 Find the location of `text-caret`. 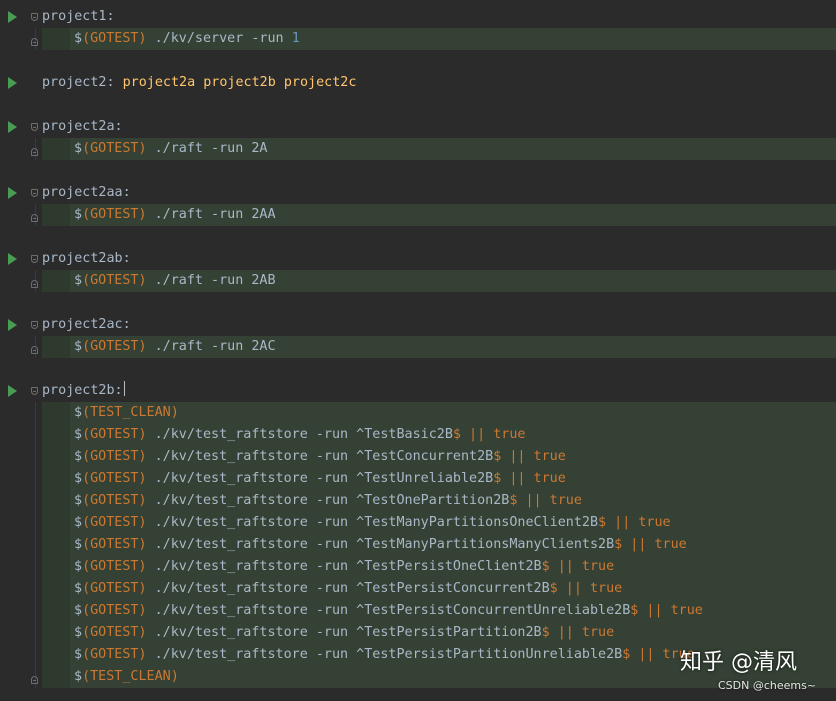

text-caret is located at coordinates (124, 388).